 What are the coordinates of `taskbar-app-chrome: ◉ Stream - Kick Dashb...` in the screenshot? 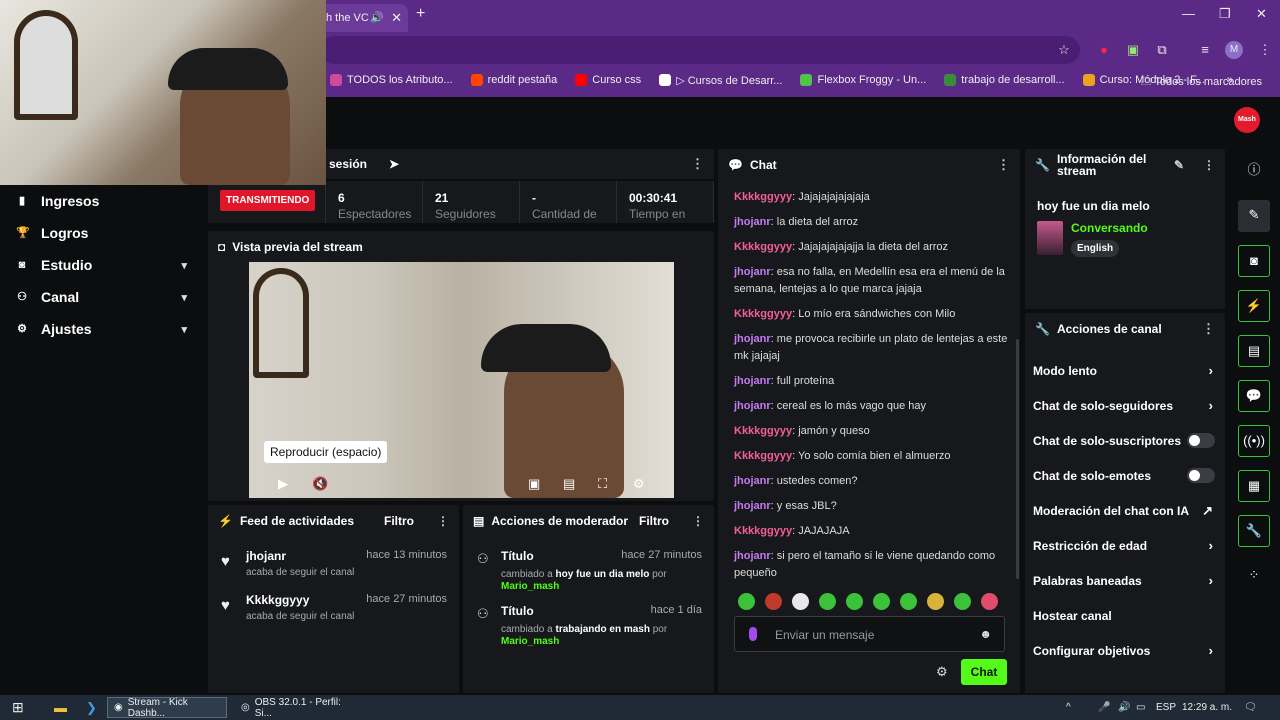 It's located at (167, 708).